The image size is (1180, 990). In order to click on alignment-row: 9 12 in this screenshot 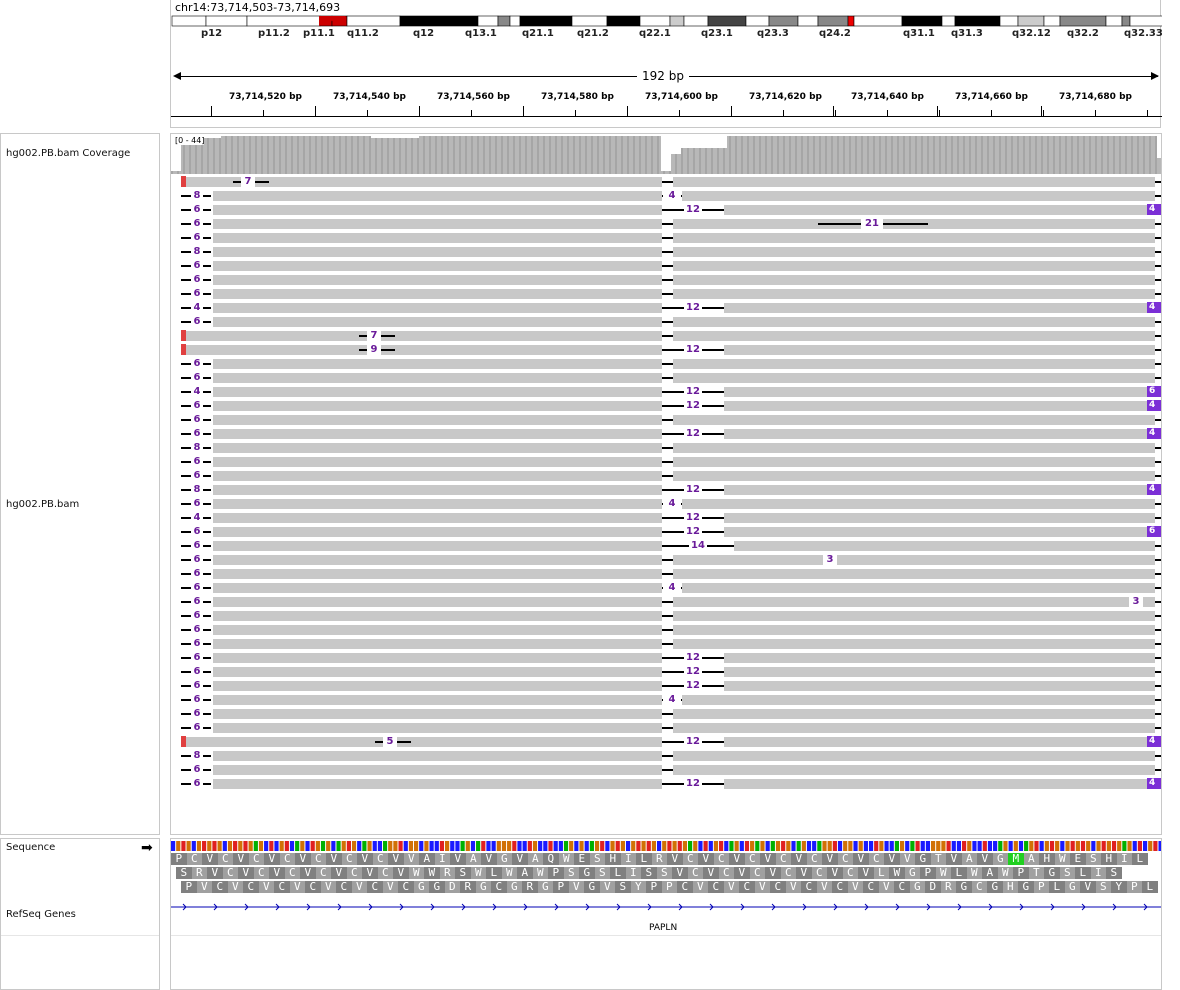, I will do `click(666, 350)`.